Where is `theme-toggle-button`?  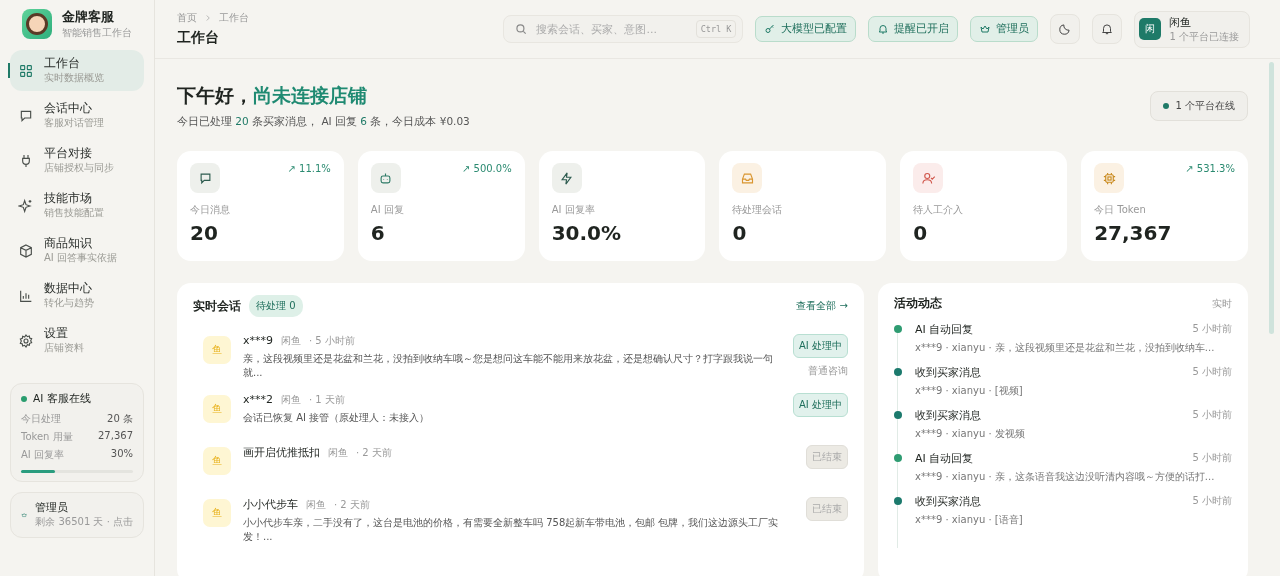 theme-toggle-button is located at coordinates (1065, 29).